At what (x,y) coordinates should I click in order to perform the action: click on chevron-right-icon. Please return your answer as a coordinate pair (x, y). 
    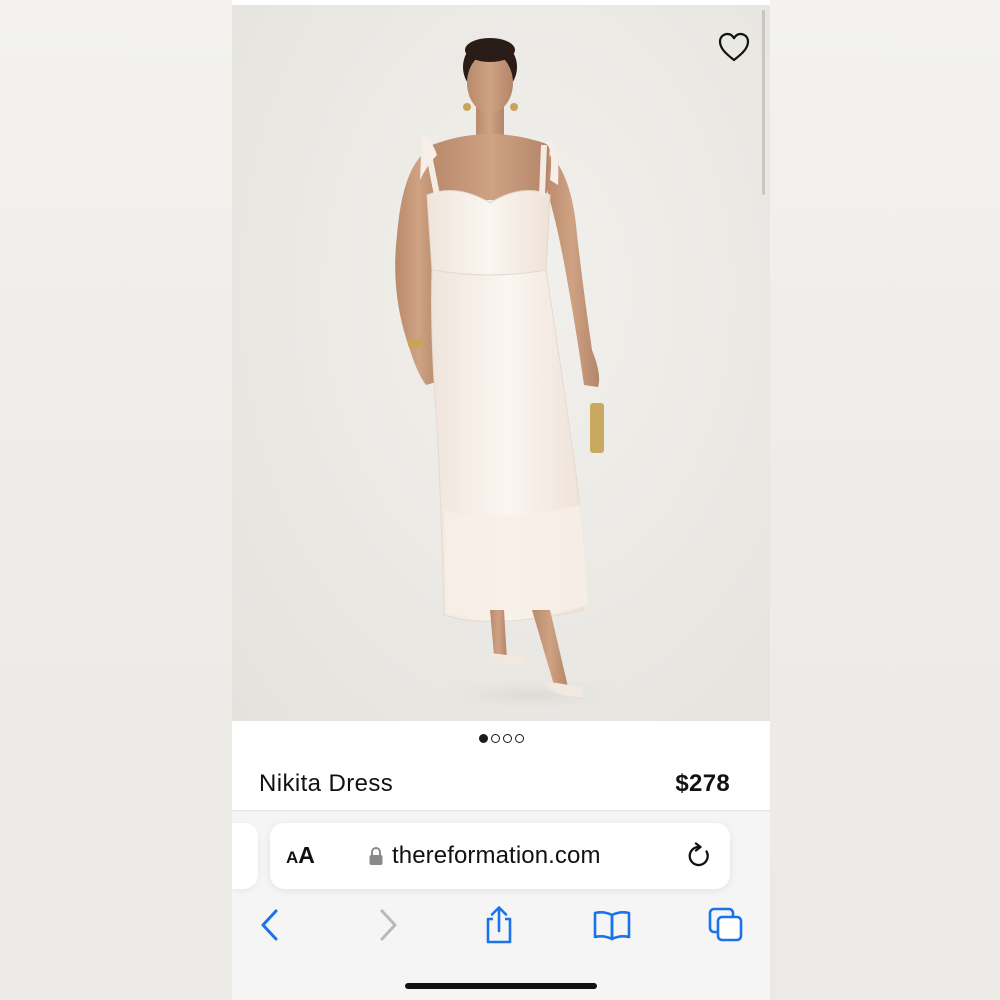
    Looking at the image, I should click on (388, 925).